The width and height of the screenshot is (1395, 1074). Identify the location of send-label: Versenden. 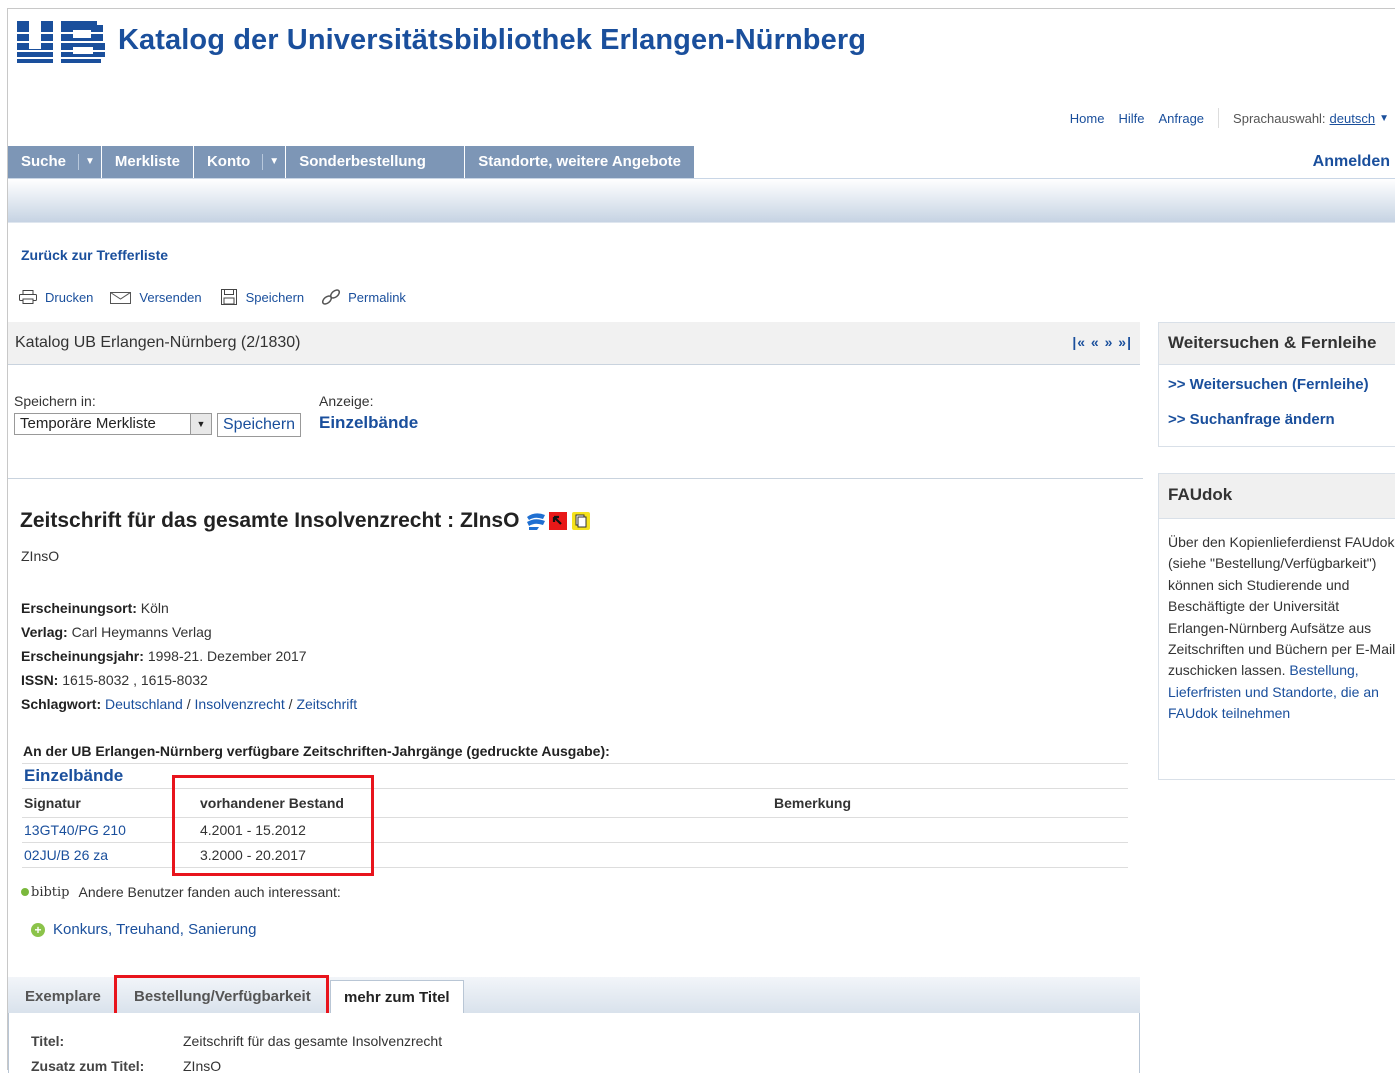
(170, 297).